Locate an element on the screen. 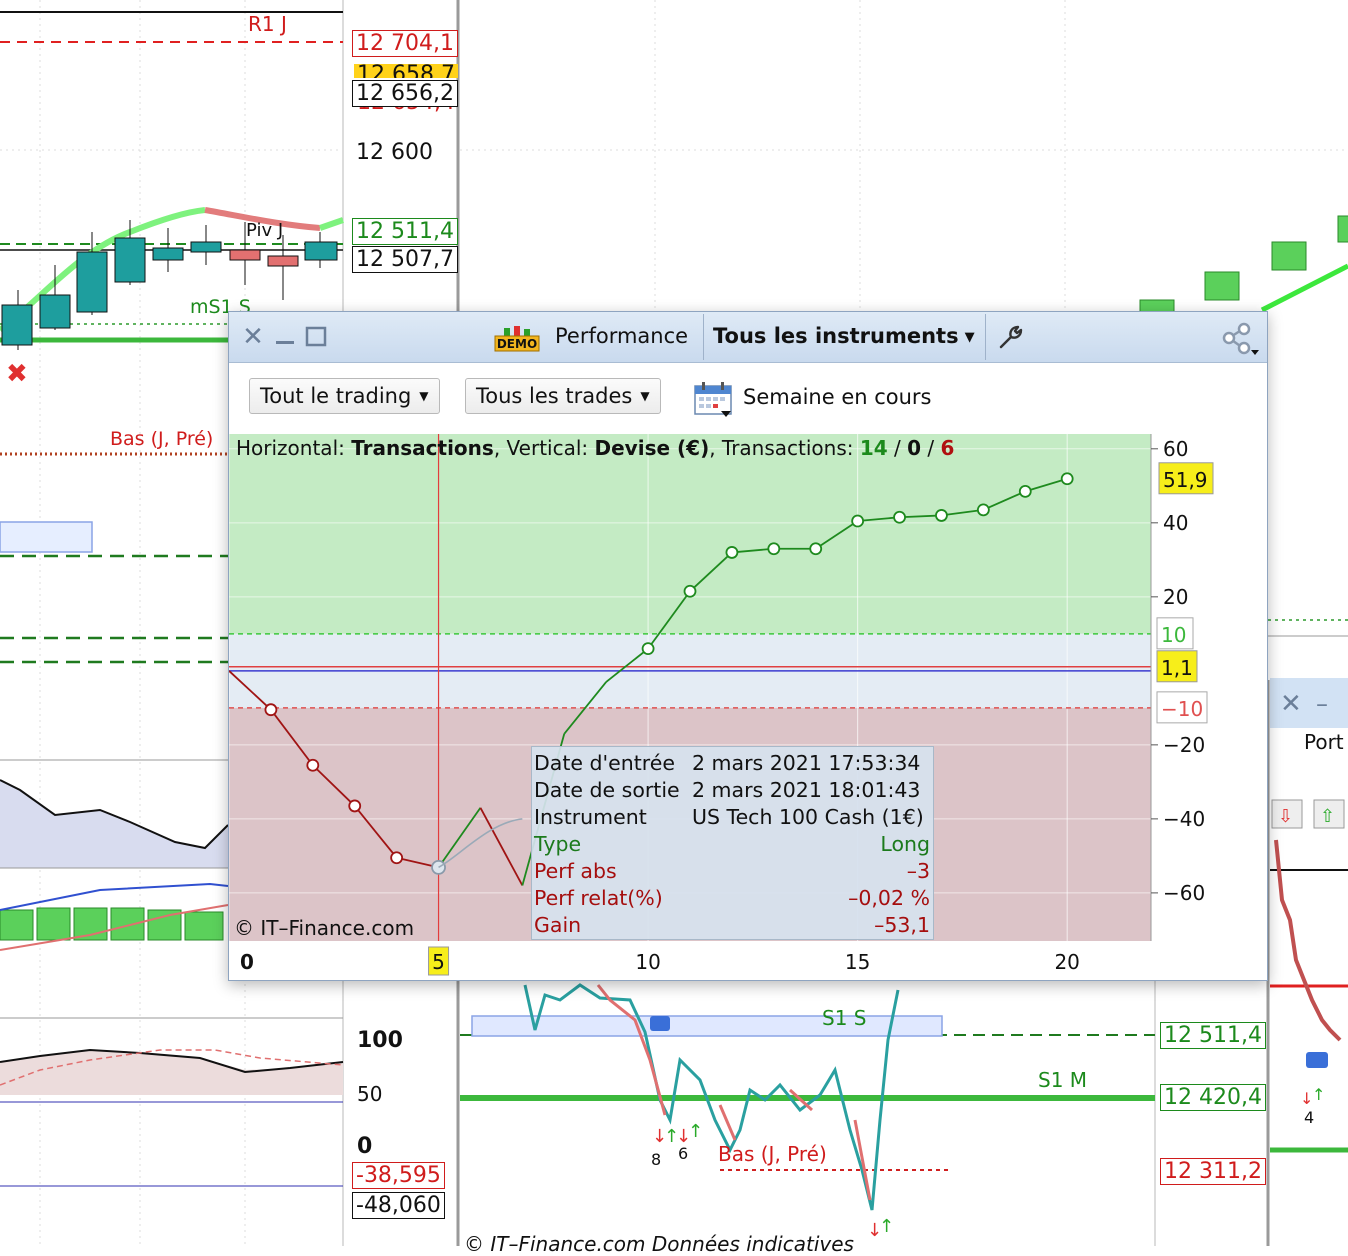 The height and width of the screenshot is (1256, 1348). tooltip-row-exit: Date de sortie 2 mars 2021 18:01:43 is located at coordinates (732, 791).